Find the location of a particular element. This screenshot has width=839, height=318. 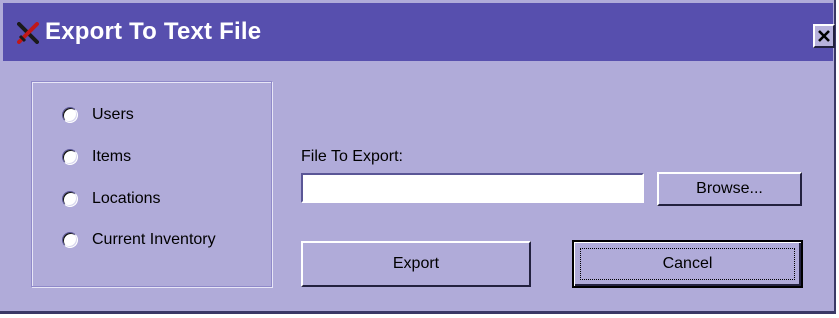

close-button is located at coordinates (824, 36).